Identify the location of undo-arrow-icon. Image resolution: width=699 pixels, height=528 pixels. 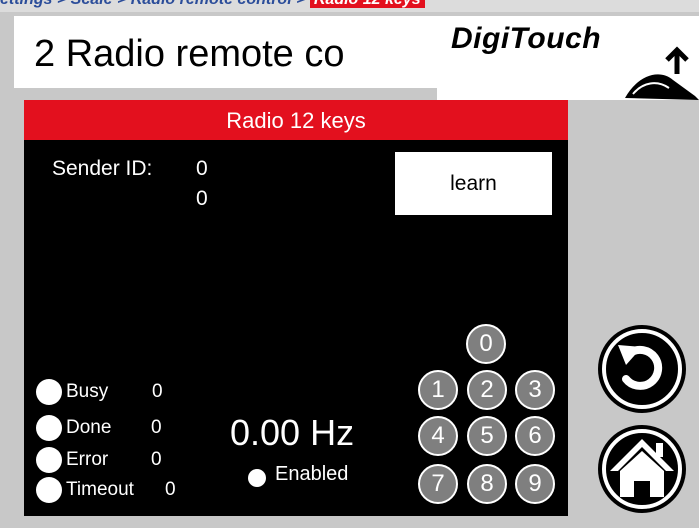
(642, 369).